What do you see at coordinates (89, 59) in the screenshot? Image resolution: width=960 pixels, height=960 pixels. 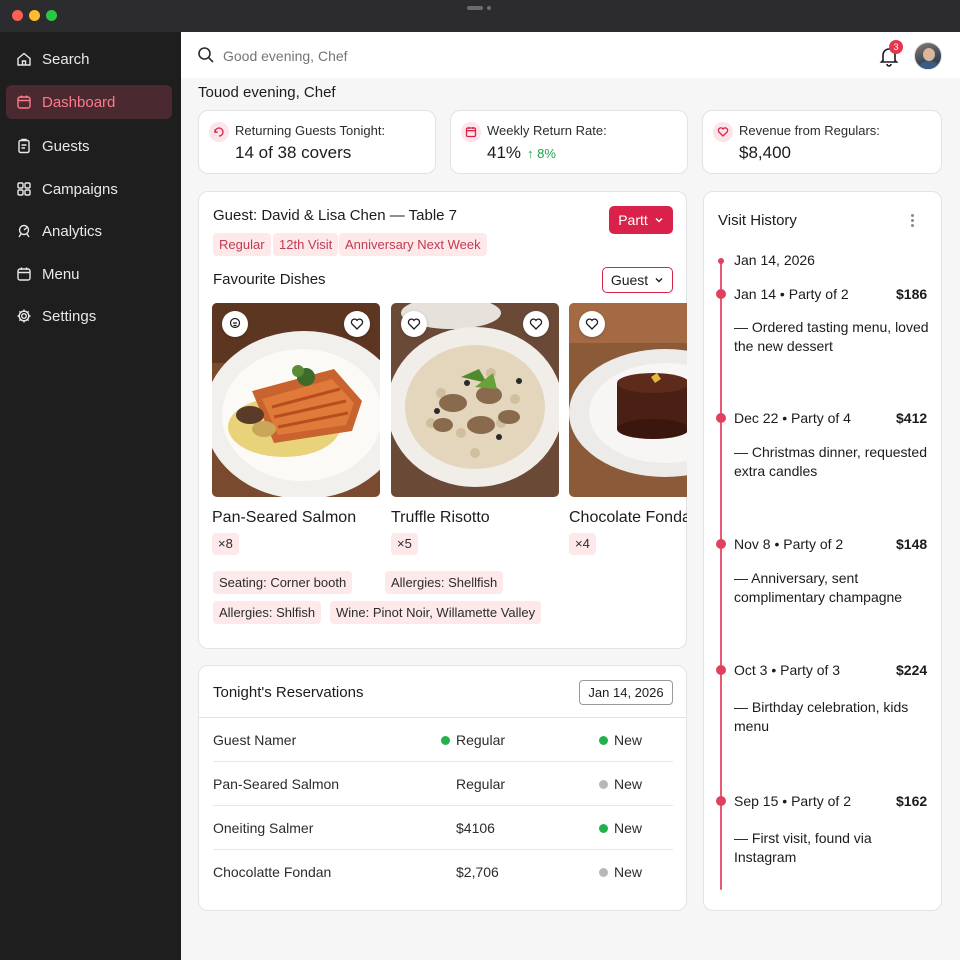 I see `sidebar-item-search: Search` at bounding box center [89, 59].